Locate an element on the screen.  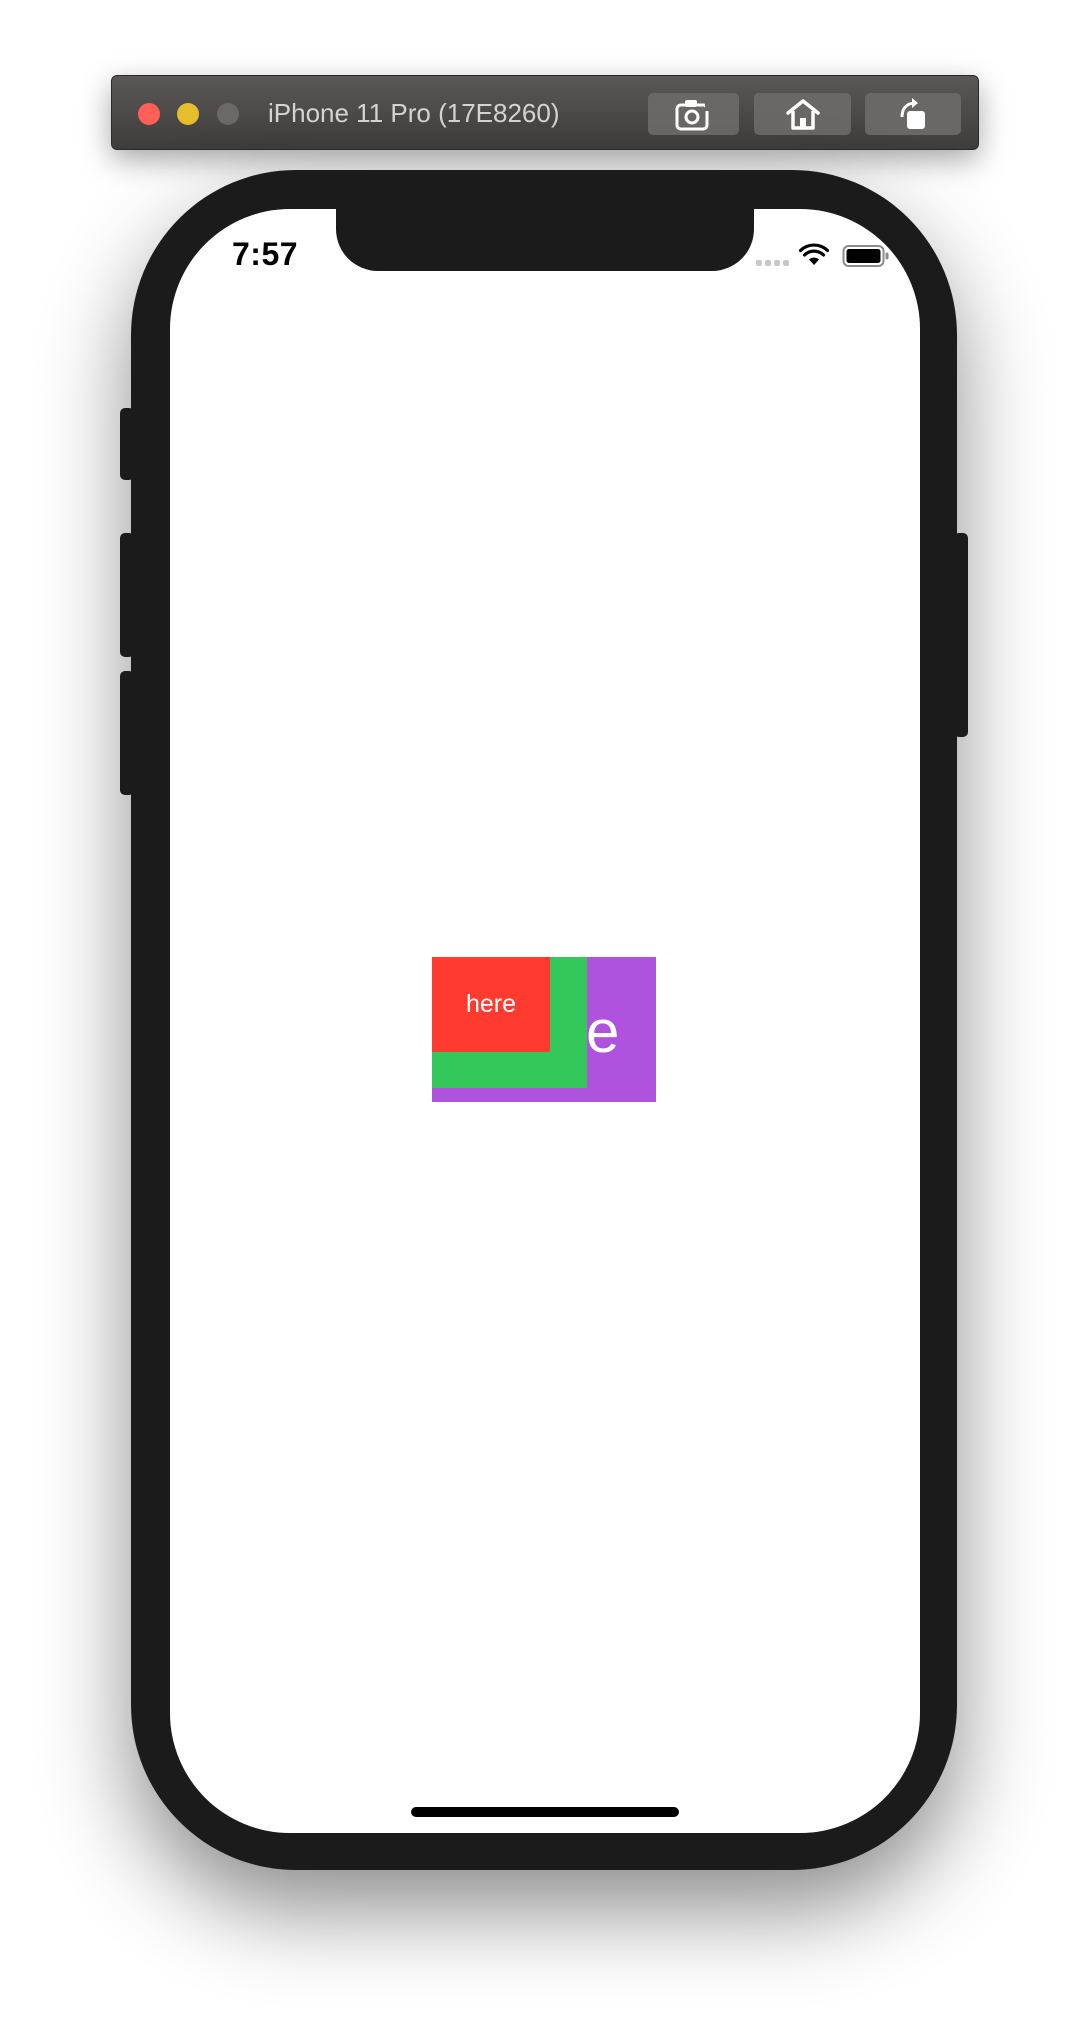
home-indicator is located at coordinates (545, 1812).